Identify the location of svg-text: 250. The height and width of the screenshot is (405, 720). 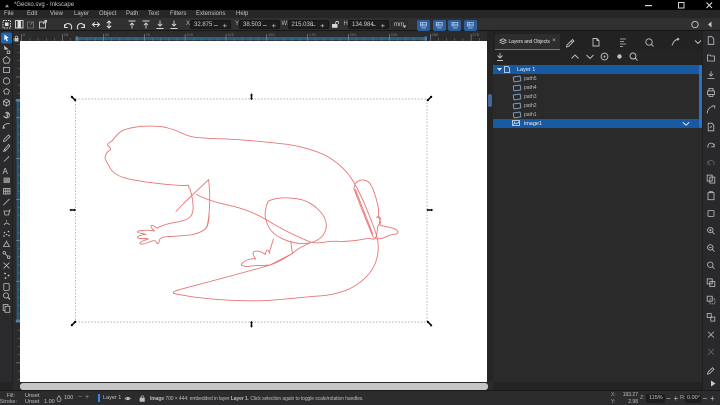
(435, 34).